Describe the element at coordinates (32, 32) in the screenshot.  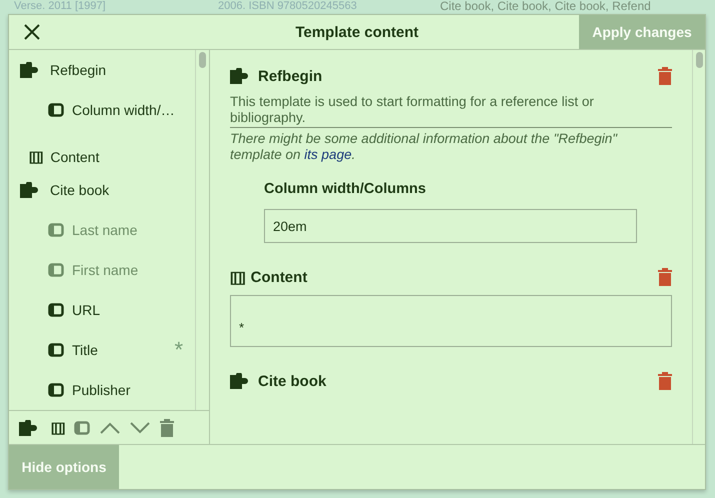
I see `close-icon` at that location.